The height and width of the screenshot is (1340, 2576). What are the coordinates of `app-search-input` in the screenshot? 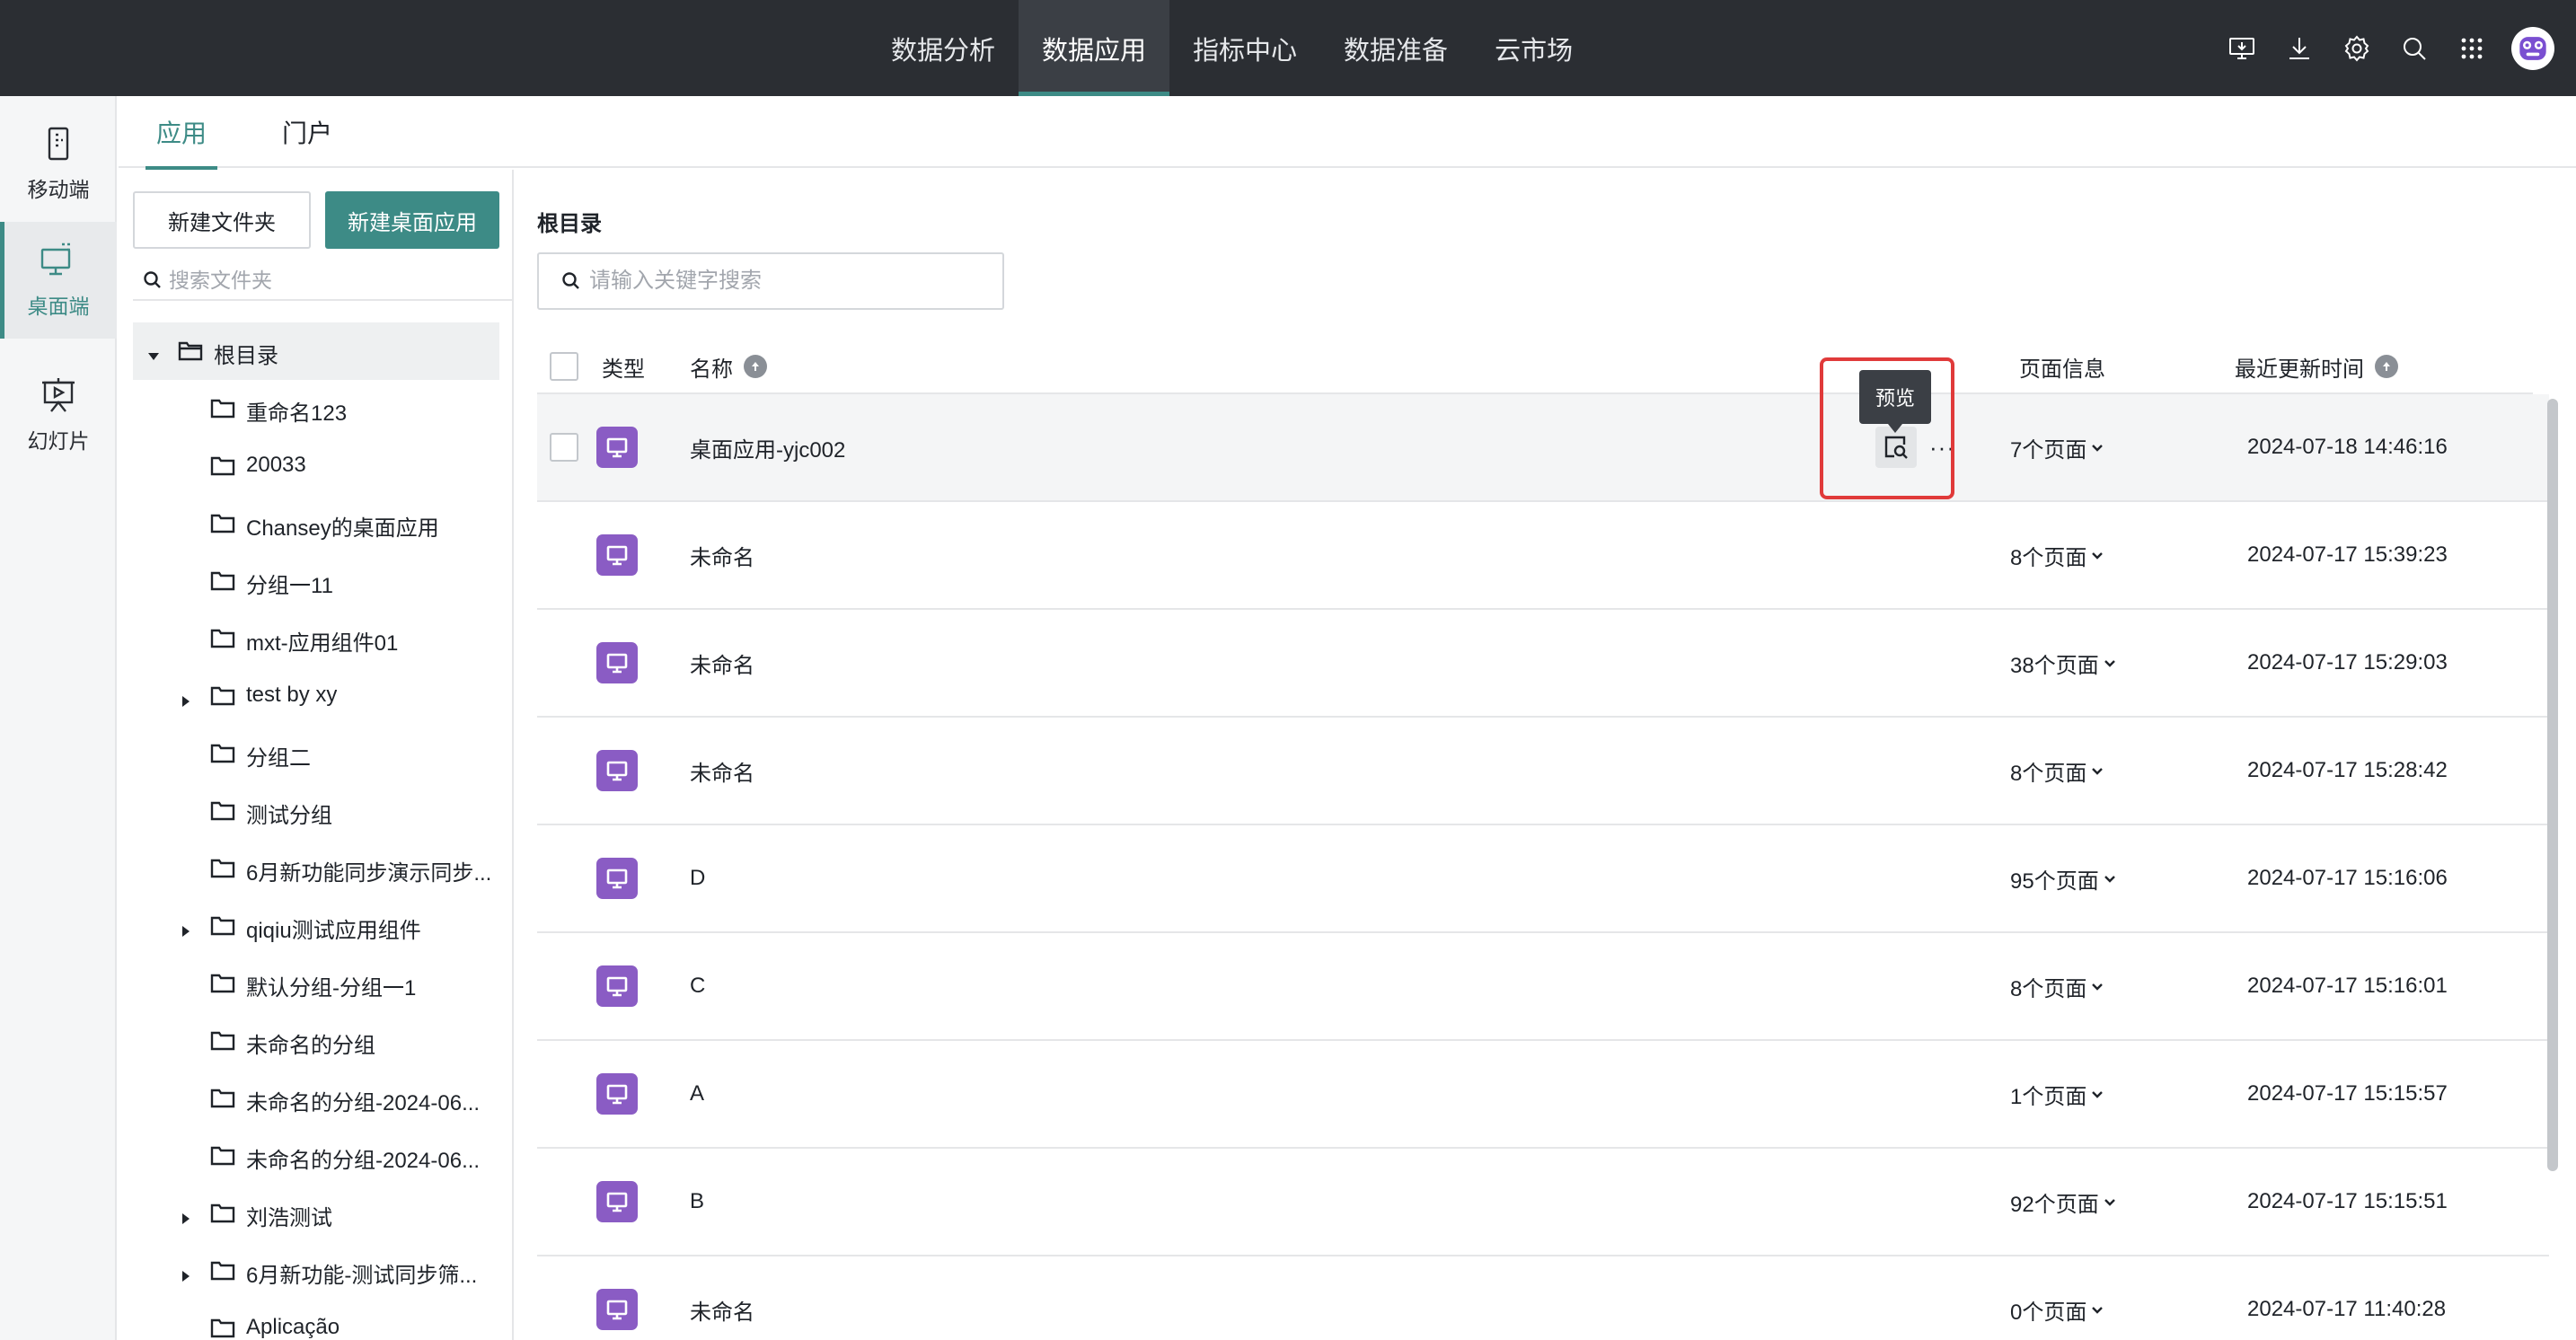 It's located at (786, 282).